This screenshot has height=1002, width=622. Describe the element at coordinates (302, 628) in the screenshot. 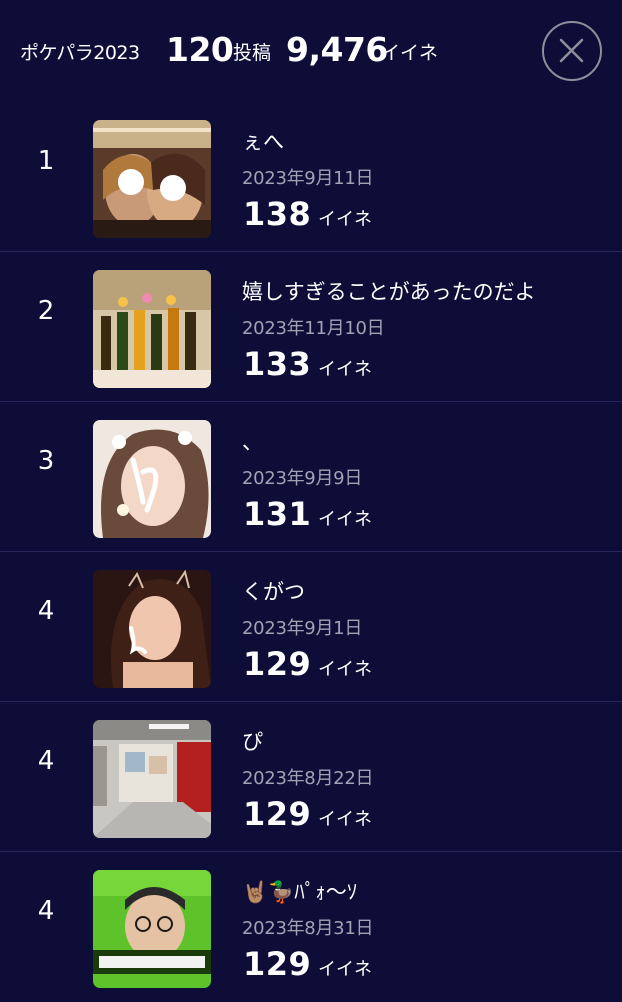

I see `post-date: 2023年9月1日` at that location.